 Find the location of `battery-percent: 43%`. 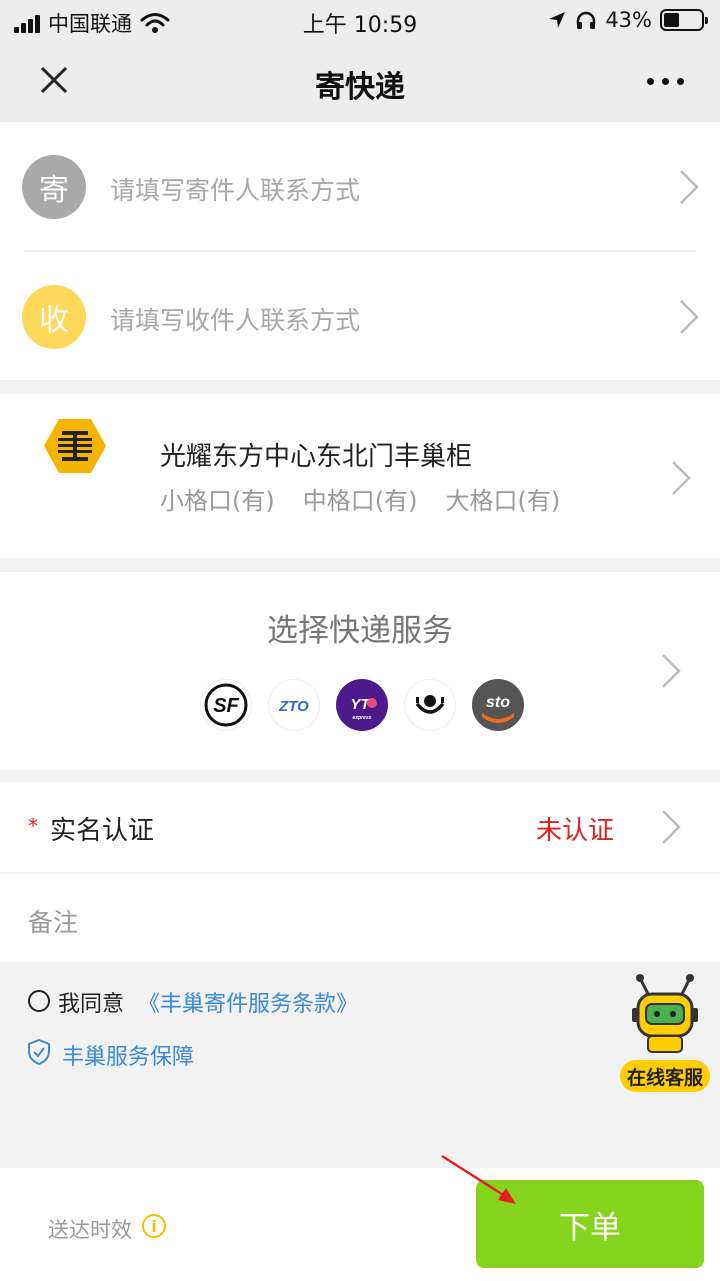

battery-percent: 43% is located at coordinates (628, 20).